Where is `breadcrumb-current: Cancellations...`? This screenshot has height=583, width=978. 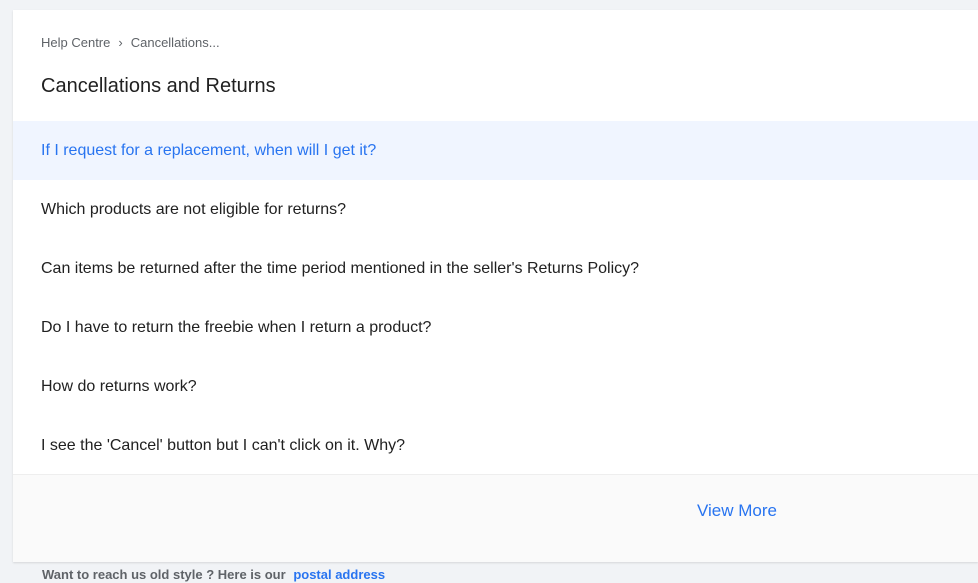 breadcrumb-current: Cancellations... is located at coordinates (175, 42).